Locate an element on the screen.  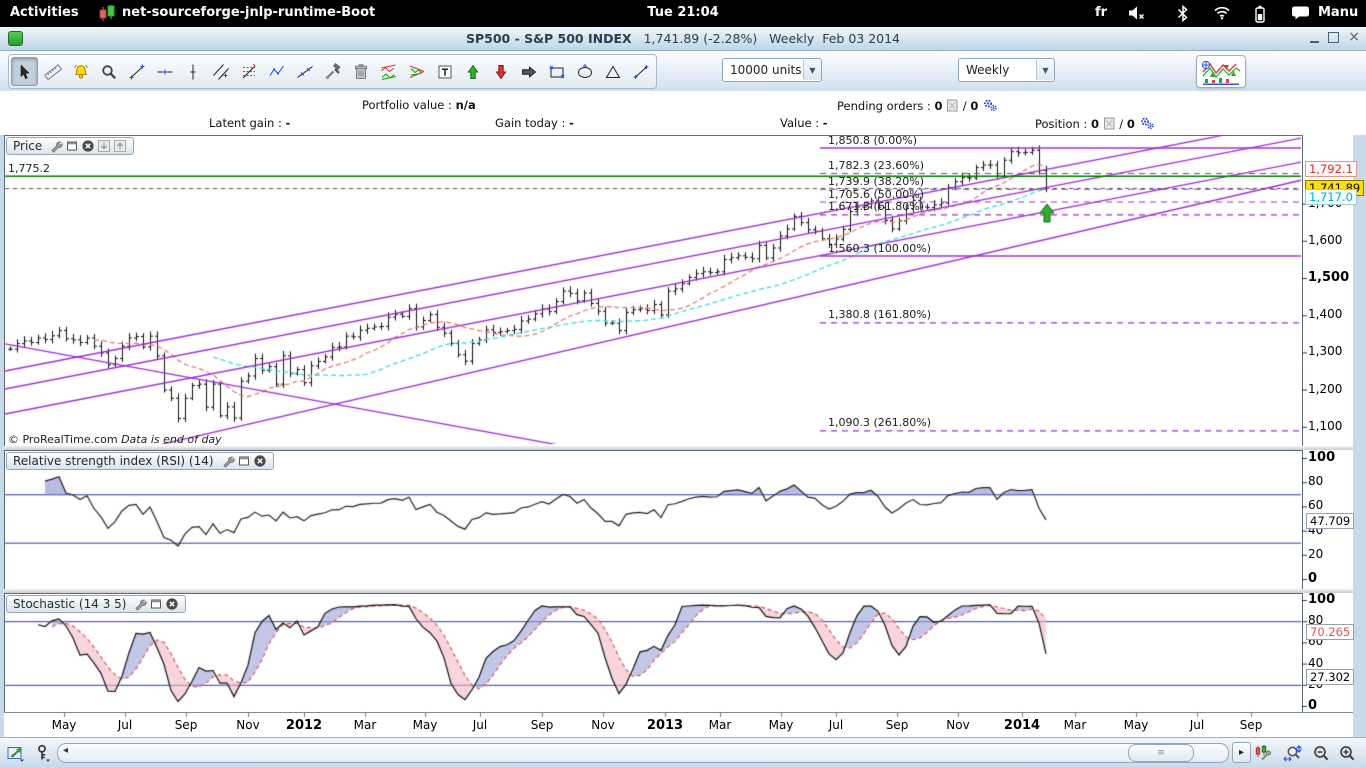
stochastic-panel-header: Stochastic (14 3 5) is located at coordinates (96, 604).